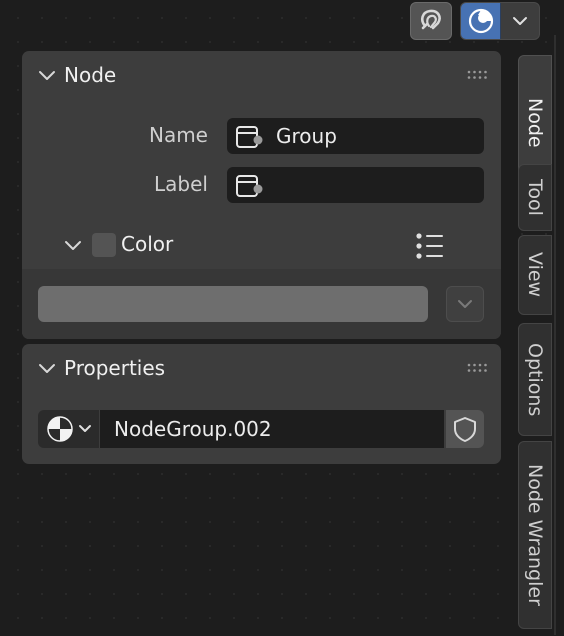 The height and width of the screenshot is (636, 564). I want to click on gizmo-dropdown-button, so click(520, 21).